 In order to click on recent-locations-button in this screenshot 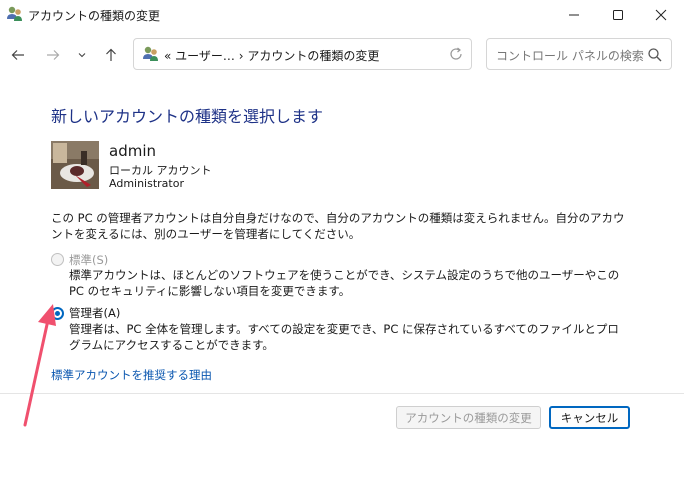, I will do `click(82, 55)`.